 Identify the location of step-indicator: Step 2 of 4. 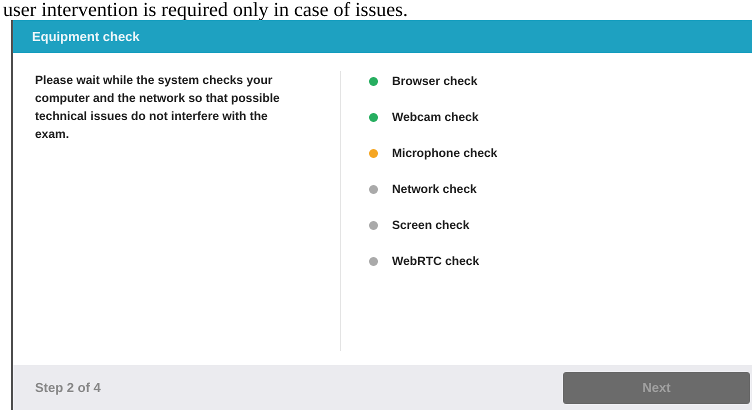
(68, 387).